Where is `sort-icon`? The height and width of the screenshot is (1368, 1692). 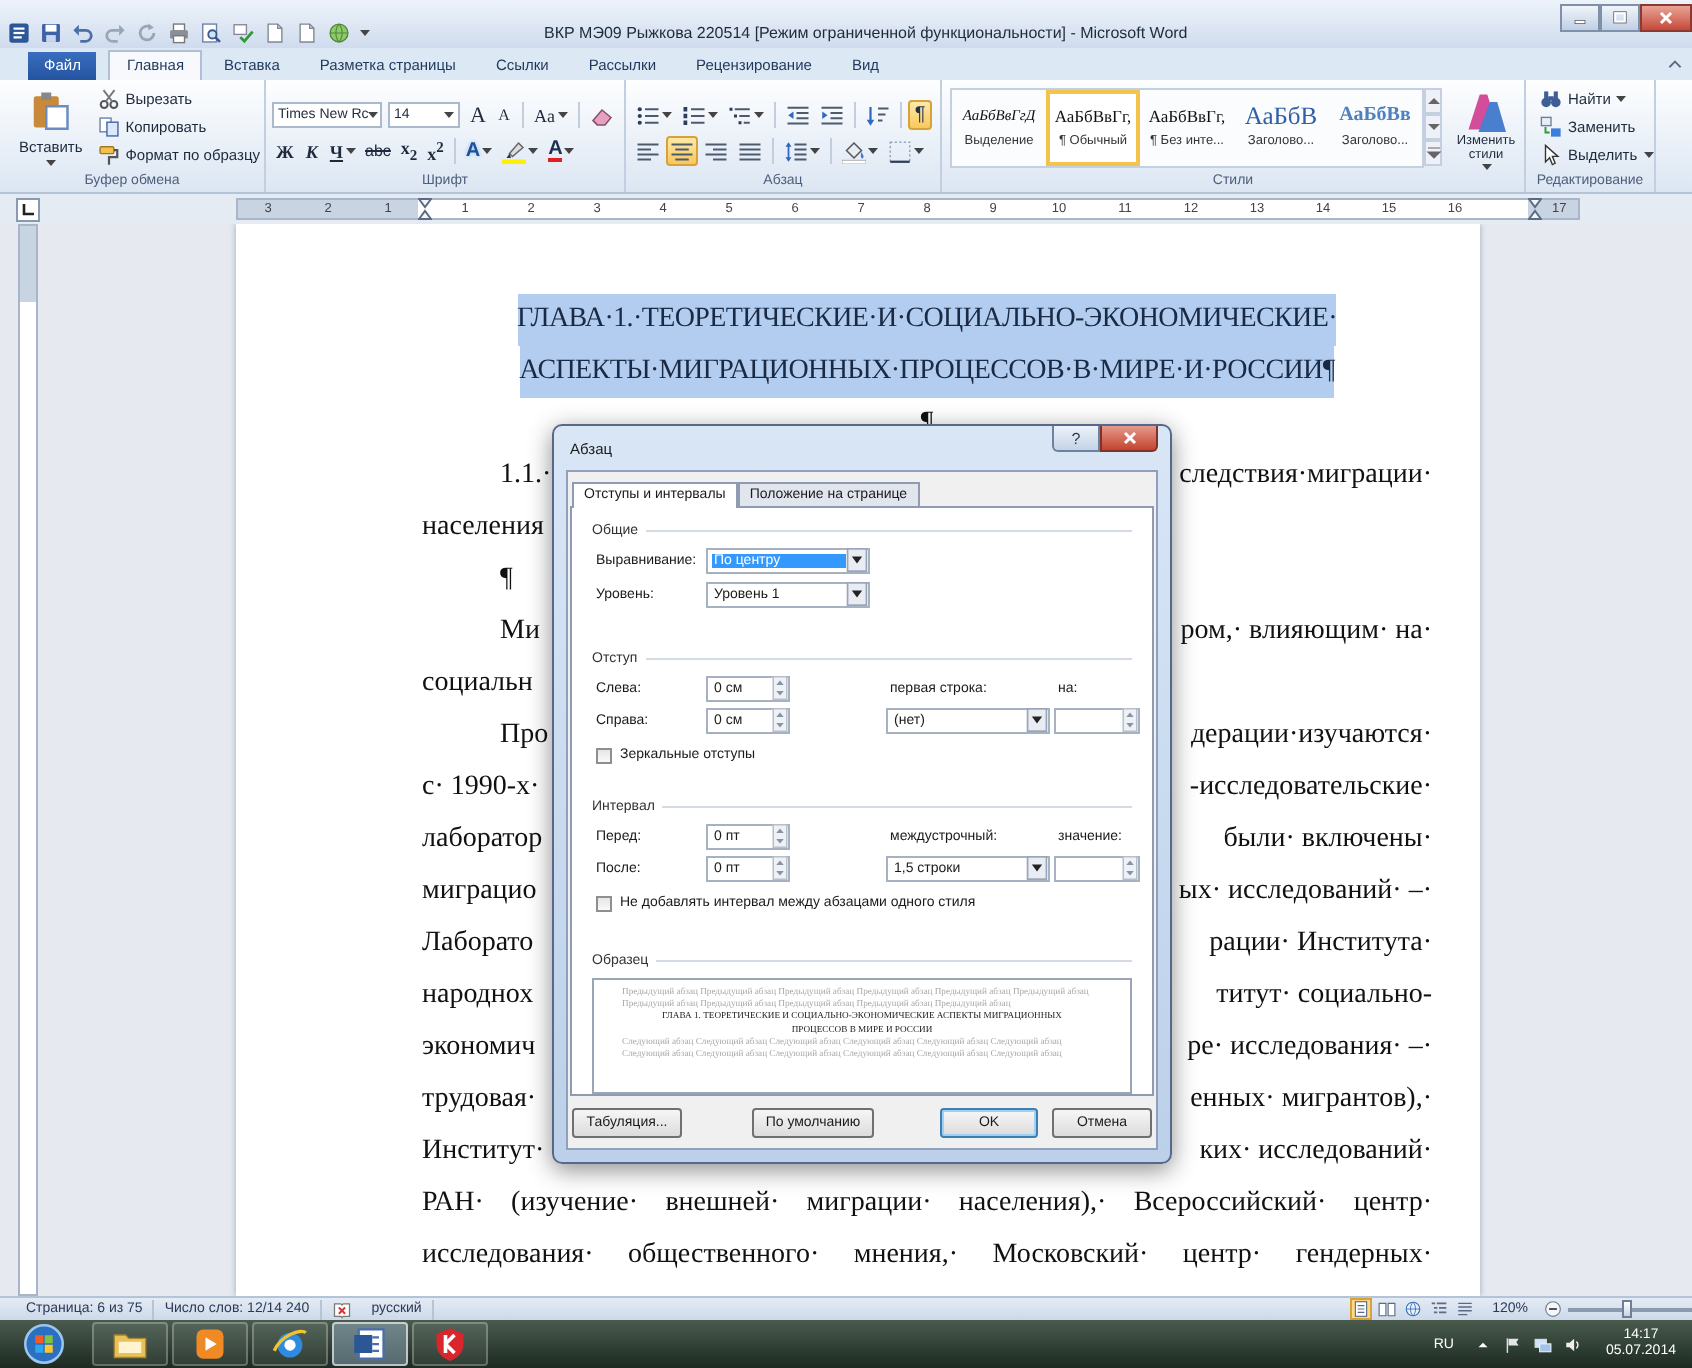 sort-icon is located at coordinates (878, 115).